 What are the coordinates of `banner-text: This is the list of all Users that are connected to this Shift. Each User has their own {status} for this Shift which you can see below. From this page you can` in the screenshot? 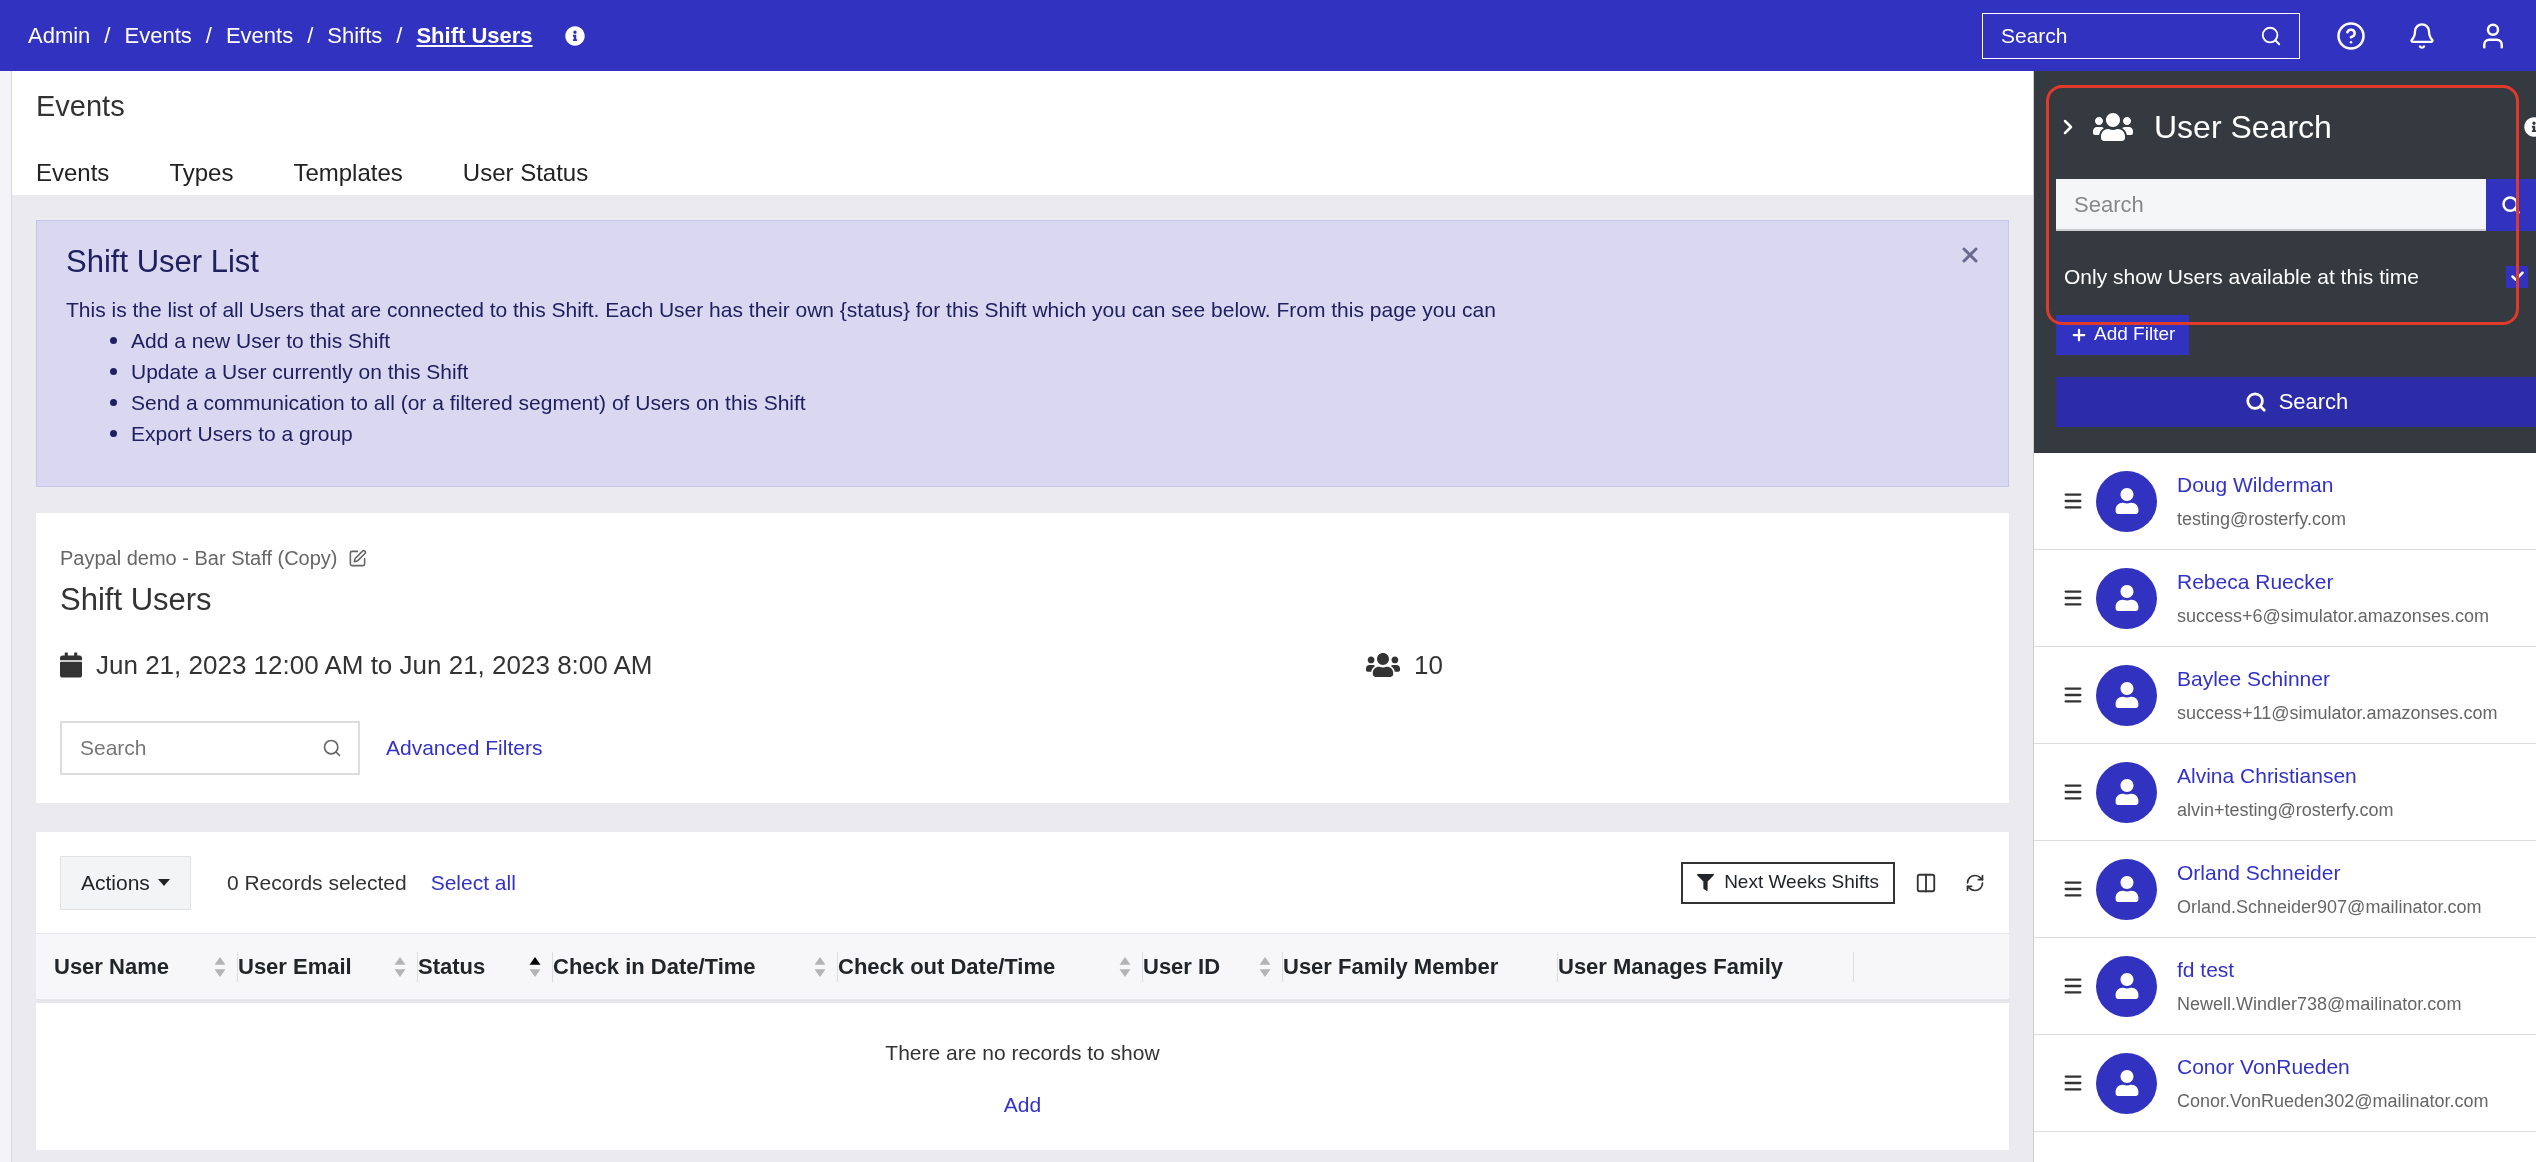 It's located at (781, 309).